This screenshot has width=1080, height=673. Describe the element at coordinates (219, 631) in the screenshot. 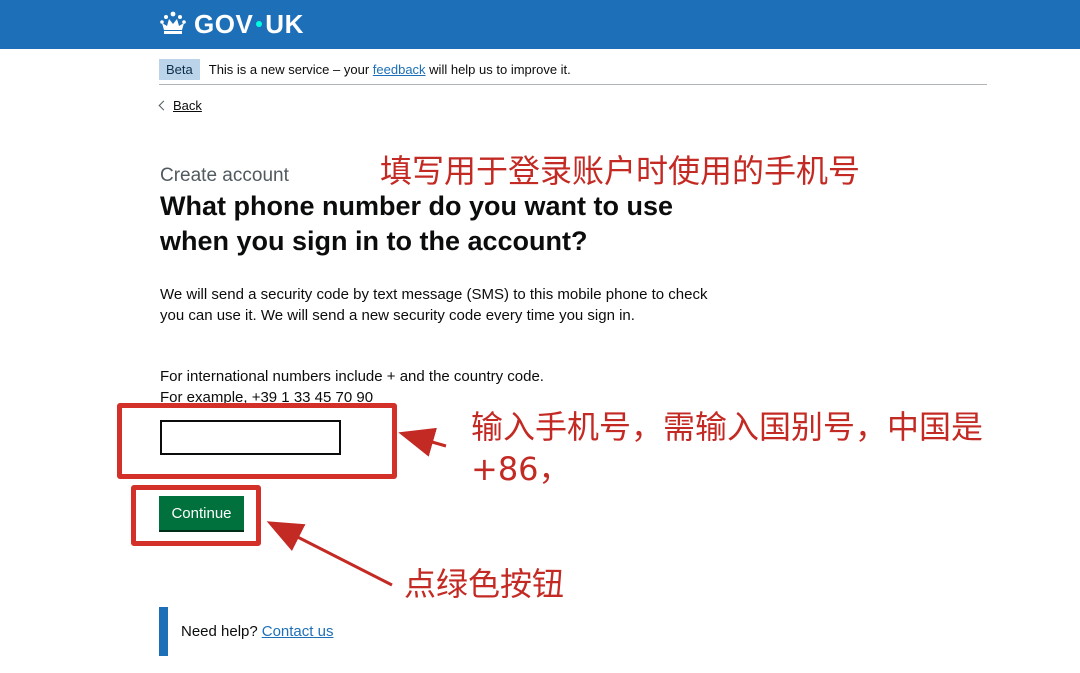

I see `help-text: Need help?` at that location.